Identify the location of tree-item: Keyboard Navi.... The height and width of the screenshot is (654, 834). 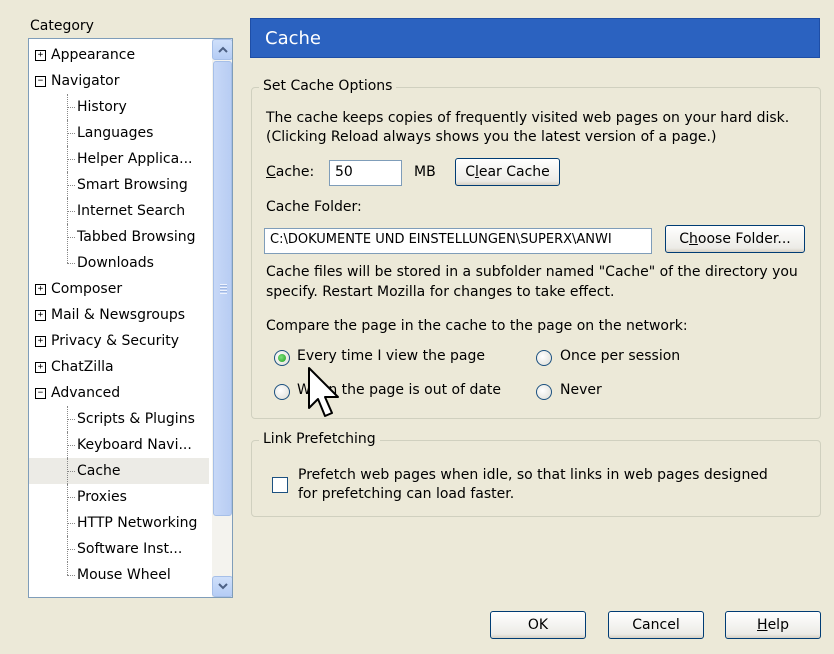
(119, 445).